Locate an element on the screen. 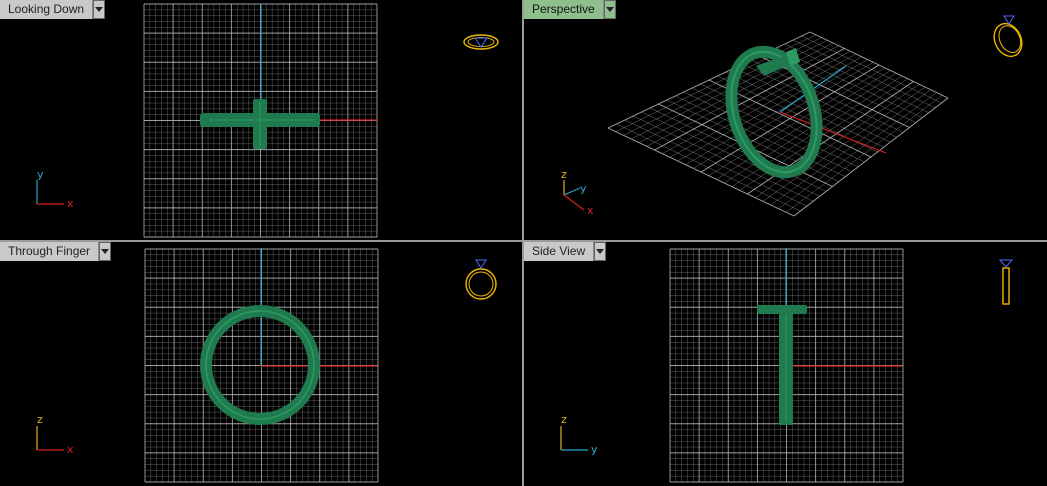 The image size is (1047, 486). viewport-tab: Looking Down is located at coordinates (53, 9).